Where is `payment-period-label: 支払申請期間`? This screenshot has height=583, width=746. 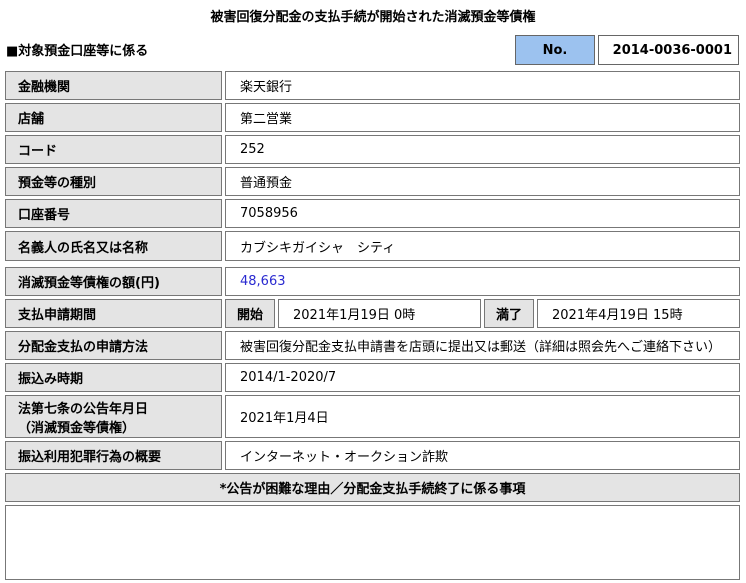 payment-period-label: 支払申請期間 is located at coordinates (113, 313).